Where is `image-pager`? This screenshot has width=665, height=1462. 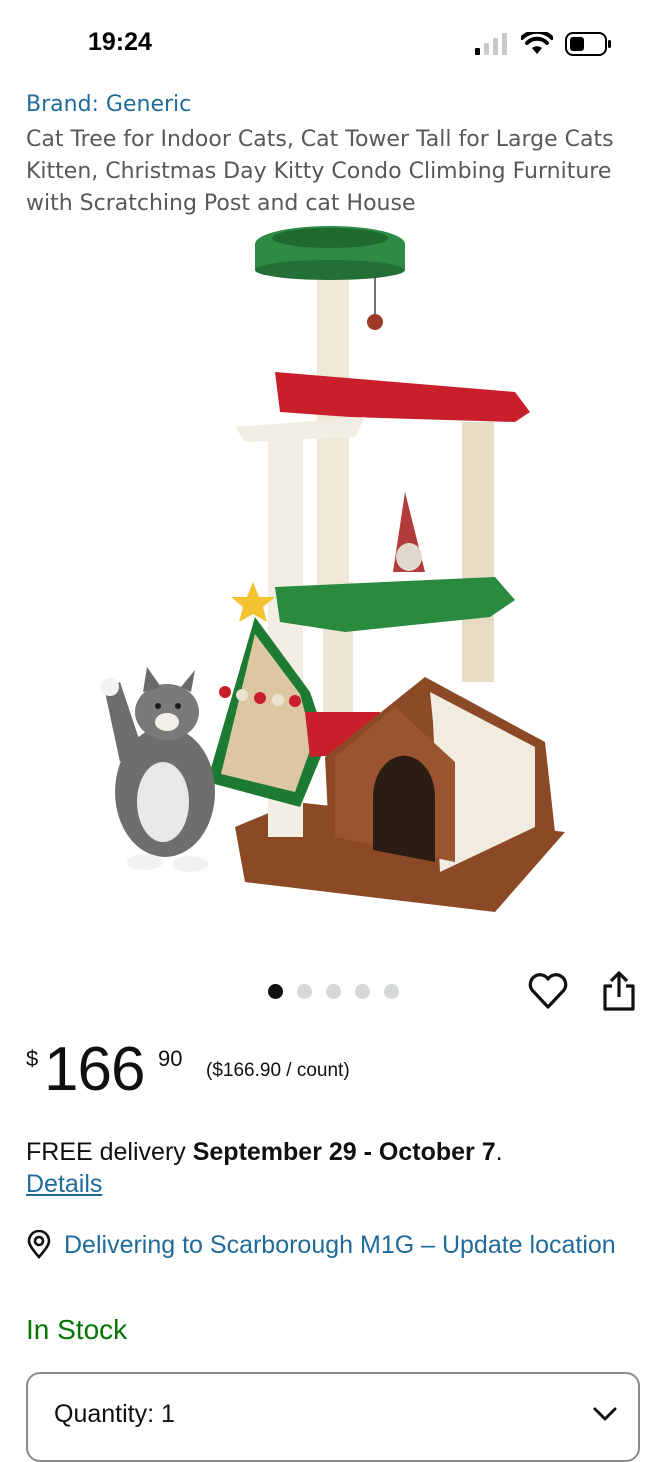
image-pager is located at coordinates (333, 991).